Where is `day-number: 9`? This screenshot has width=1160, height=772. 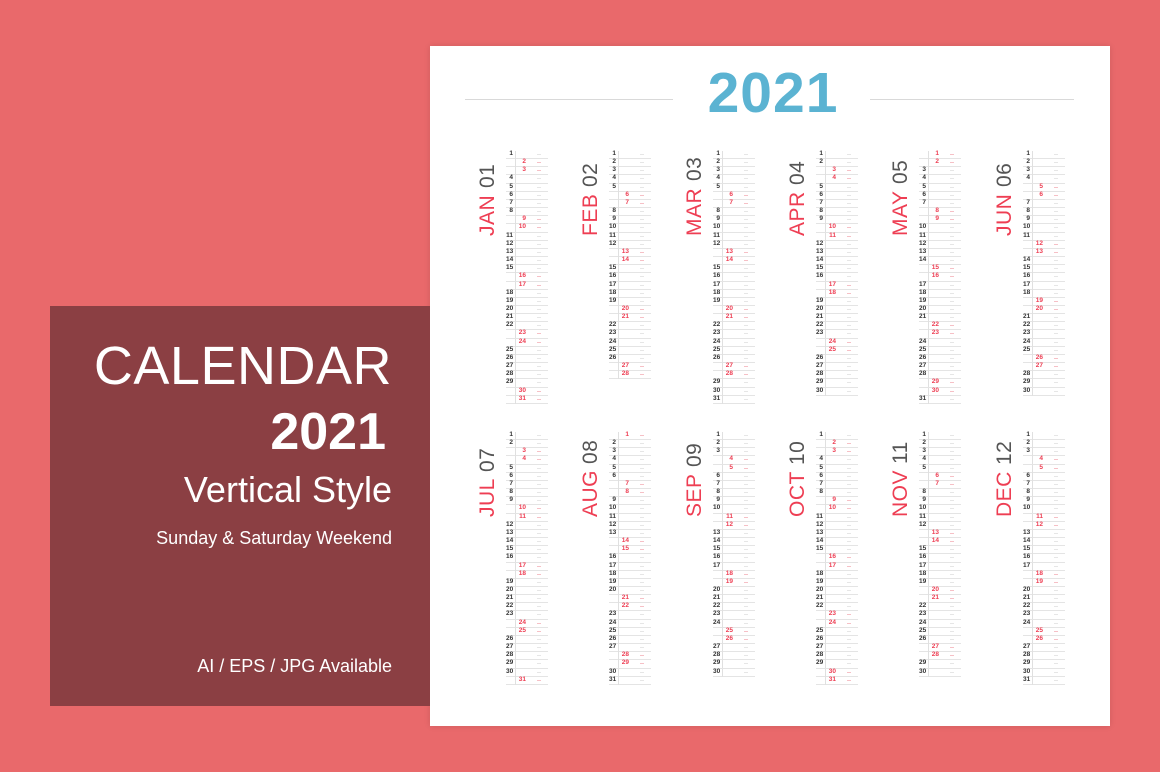 day-number: 9 is located at coordinates (614, 219).